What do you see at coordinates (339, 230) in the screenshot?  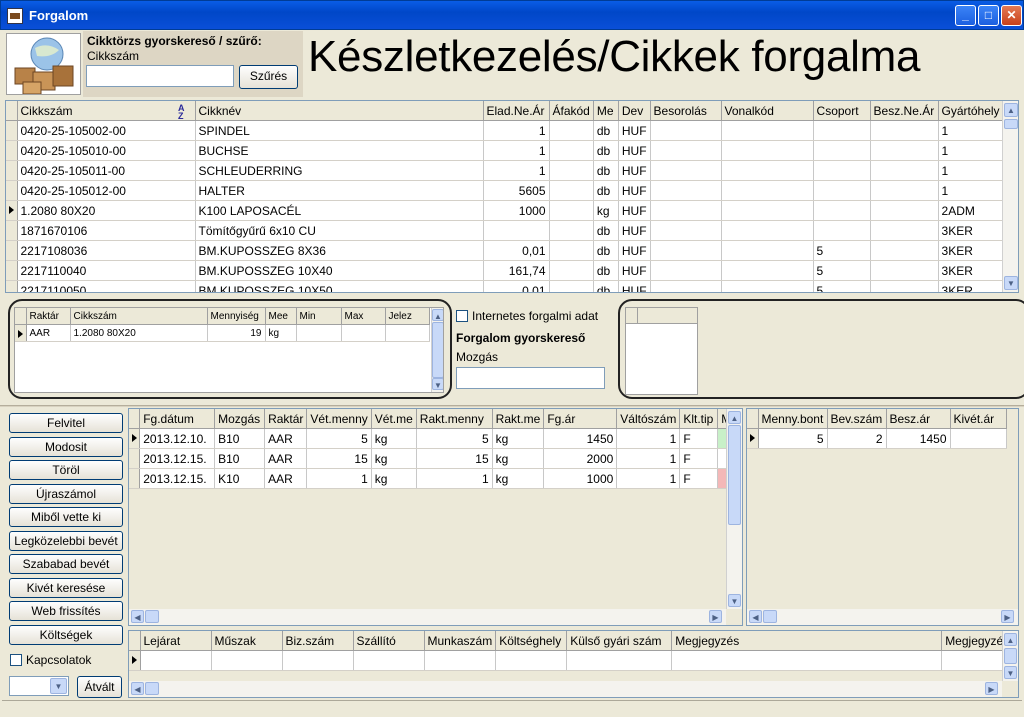 I see `item-cell: Tömítőgyűrű 6x10 CU` at bounding box center [339, 230].